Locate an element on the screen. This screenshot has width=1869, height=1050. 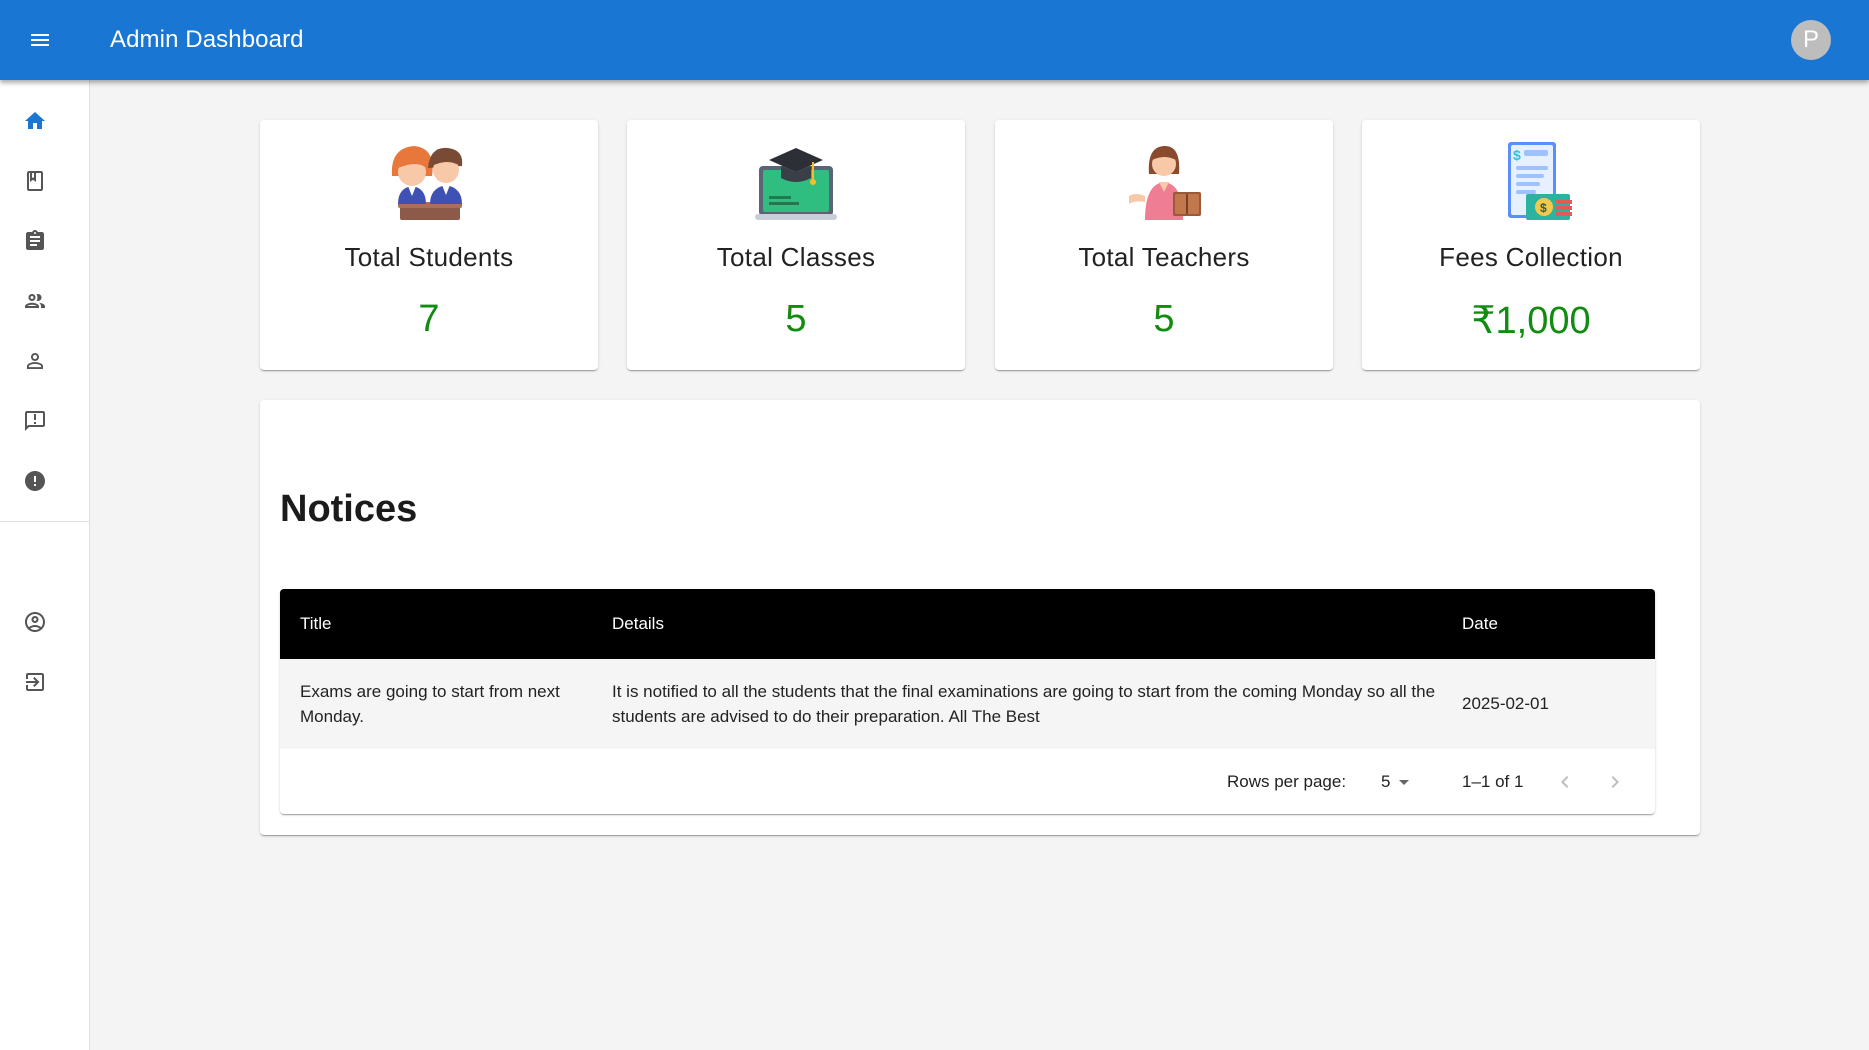
stat-label: Fees Collection is located at coordinates (1531, 257).